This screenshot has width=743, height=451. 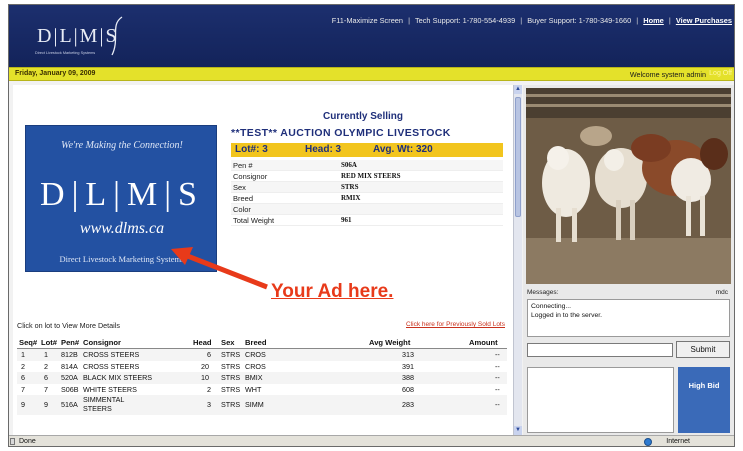 I want to click on col-lot: Lot#, so click(x=49, y=342).